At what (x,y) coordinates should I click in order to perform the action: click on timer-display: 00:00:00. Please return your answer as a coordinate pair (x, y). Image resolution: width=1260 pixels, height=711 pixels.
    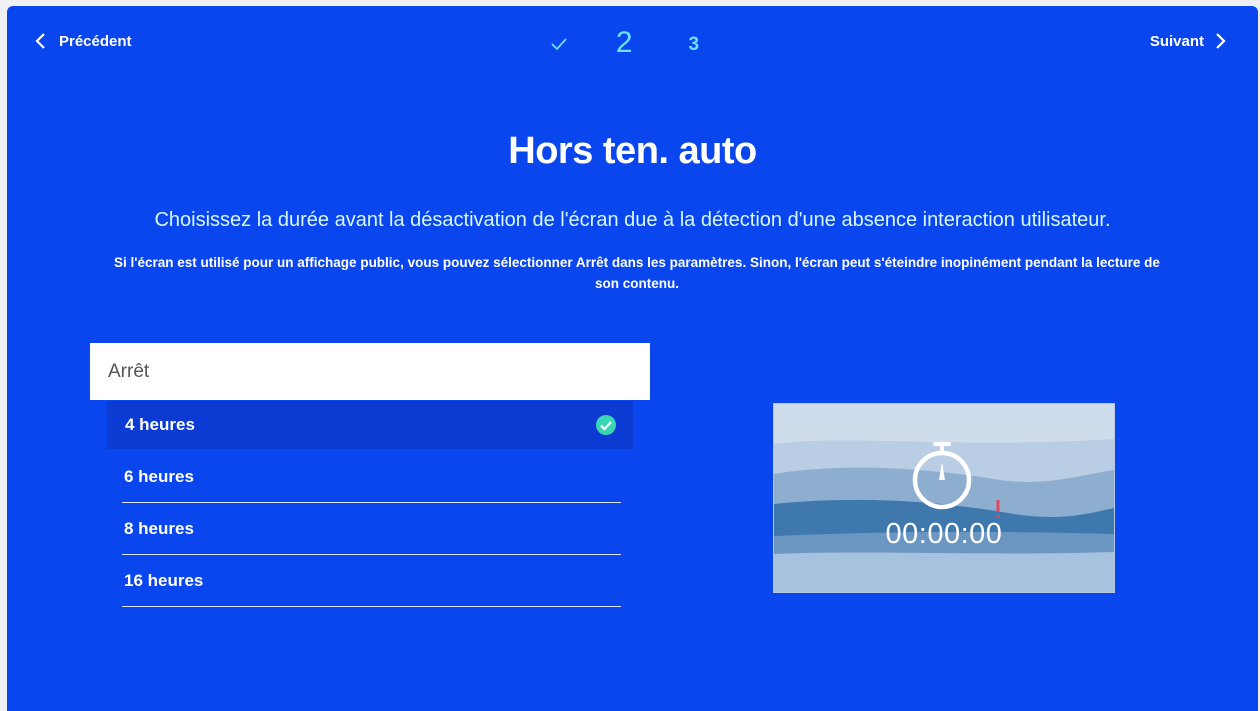
    Looking at the image, I should click on (944, 534).